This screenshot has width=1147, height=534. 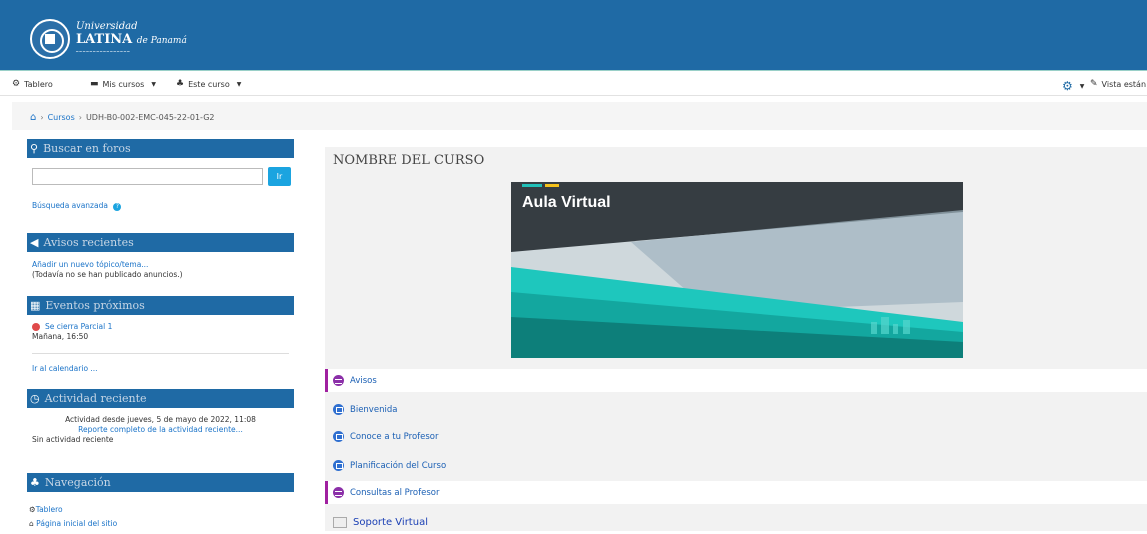 I want to click on nav-mis-cursos-label: Mis cursos, so click(x=123, y=84).